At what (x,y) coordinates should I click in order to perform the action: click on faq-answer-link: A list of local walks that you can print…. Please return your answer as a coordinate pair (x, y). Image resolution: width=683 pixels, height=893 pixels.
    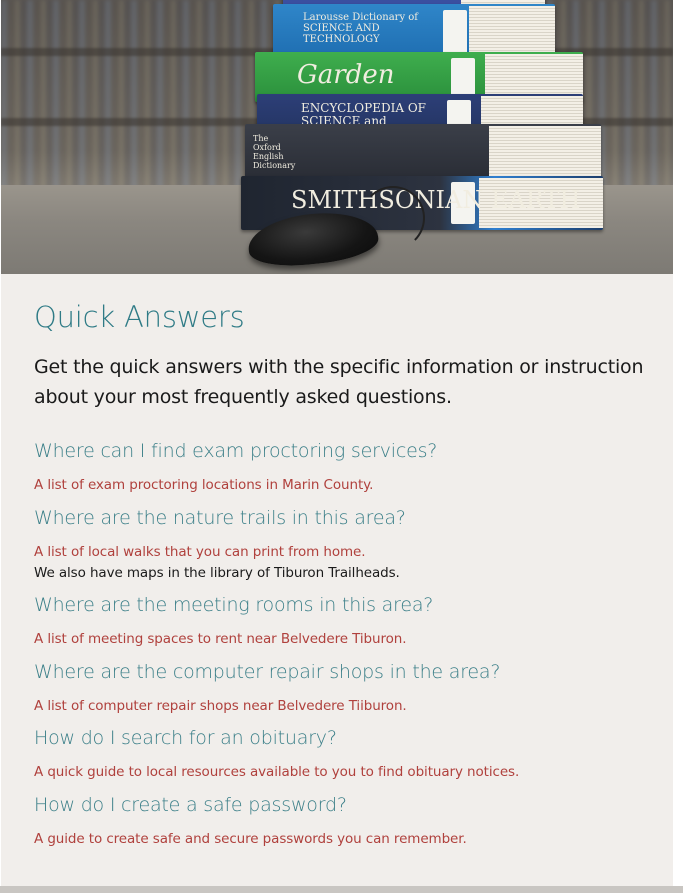
    Looking at the image, I should click on (200, 552).